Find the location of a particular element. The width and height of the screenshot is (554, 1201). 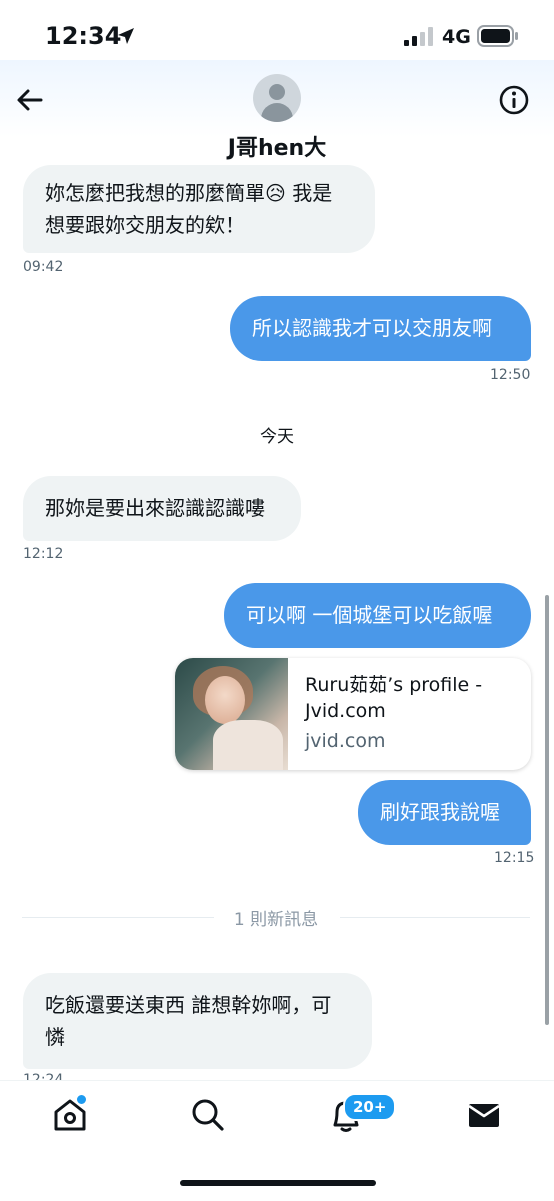

outgoing-message: 可以啊 一個城堡可以吃飯喔 is located at coordinates (377, 615).